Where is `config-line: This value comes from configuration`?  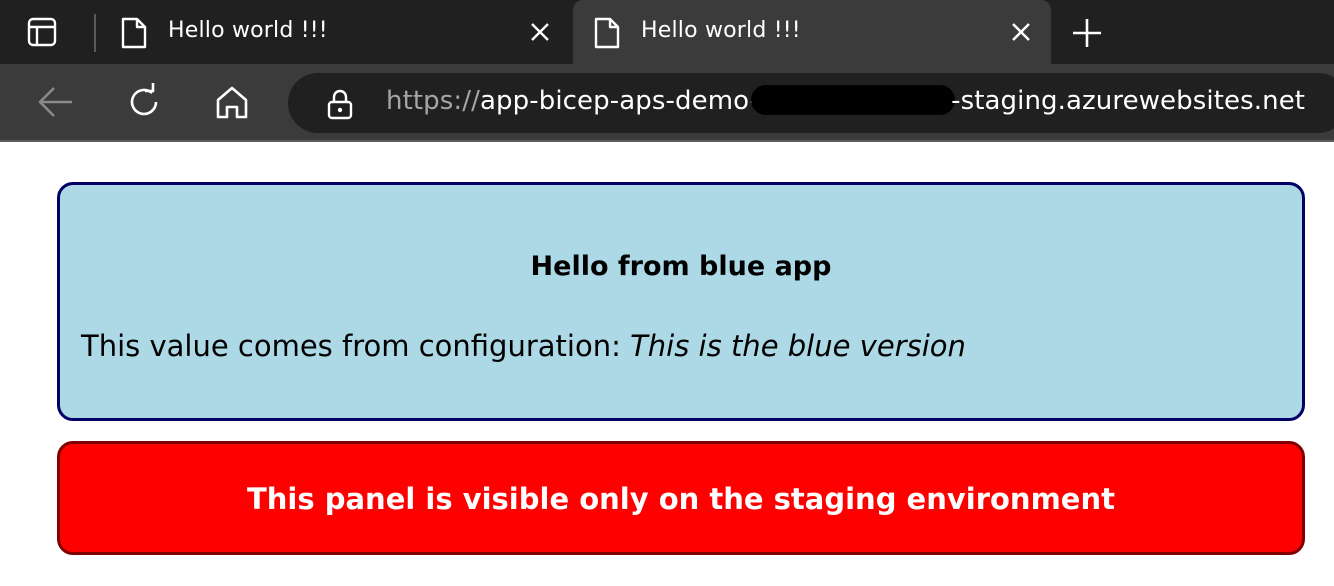
config-line: This value comes from configuration is located at coordinates (523, 346).